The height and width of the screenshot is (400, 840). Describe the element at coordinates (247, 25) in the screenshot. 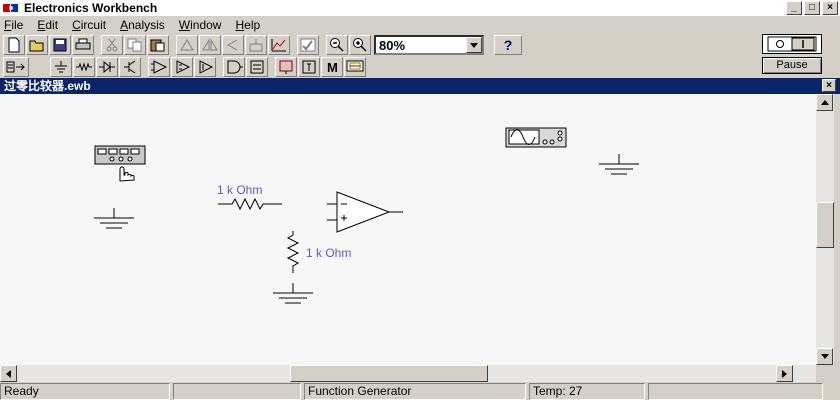

I see `menu-help: Help` at that location.